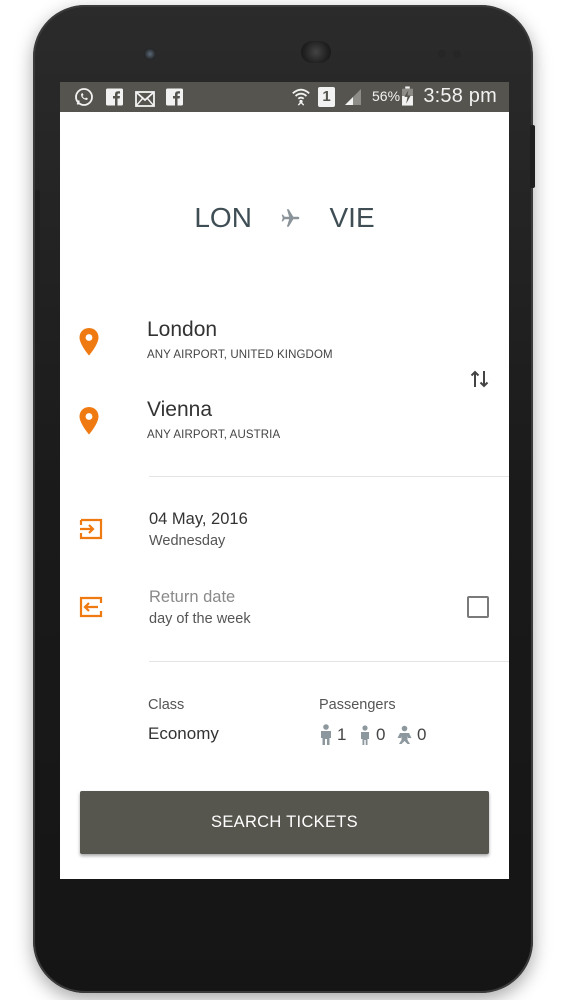  What do you see at coordinates (182, 330) in the screenshot?
I see `origin-city: London` at bounding box center [182, 330].